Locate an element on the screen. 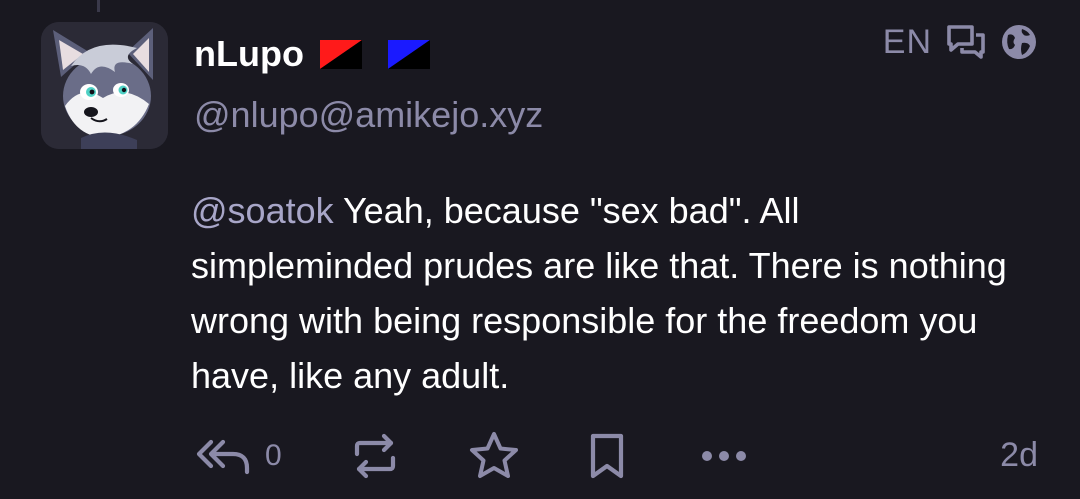 Image resolution: width=1080 pixels, height=499 pixels. action-bar: 0 2d is located at coordinates (620, 456).